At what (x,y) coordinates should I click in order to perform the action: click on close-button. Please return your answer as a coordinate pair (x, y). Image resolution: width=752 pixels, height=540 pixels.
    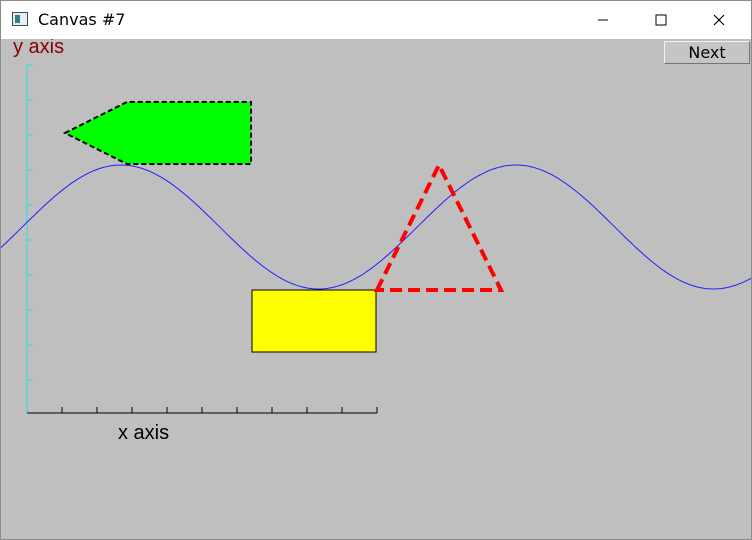
    Looking at the image, I should click on (719, 20).